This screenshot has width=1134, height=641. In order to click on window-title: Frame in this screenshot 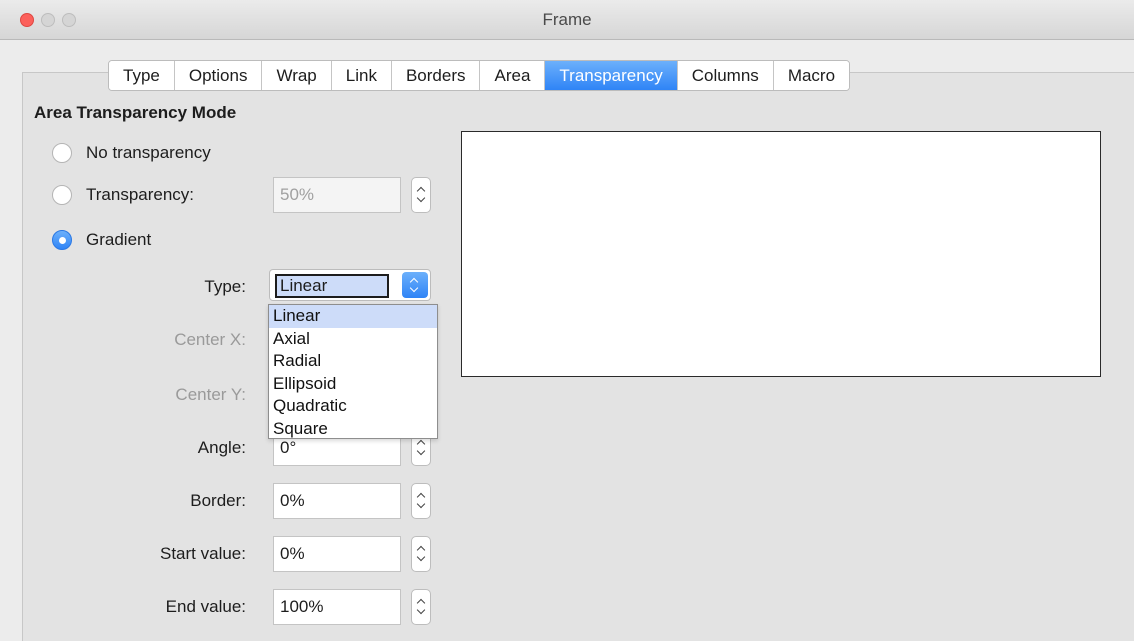, I will do `click(567, 19)`.